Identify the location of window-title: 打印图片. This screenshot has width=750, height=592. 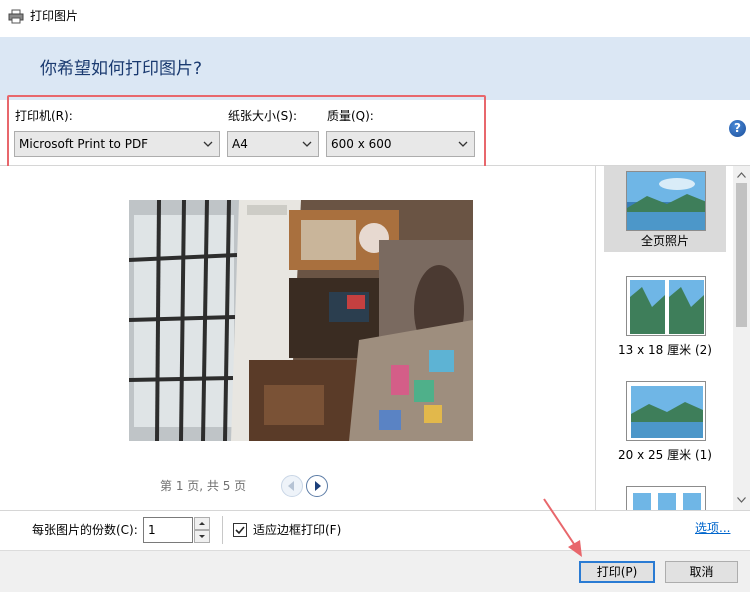
(54, 16).